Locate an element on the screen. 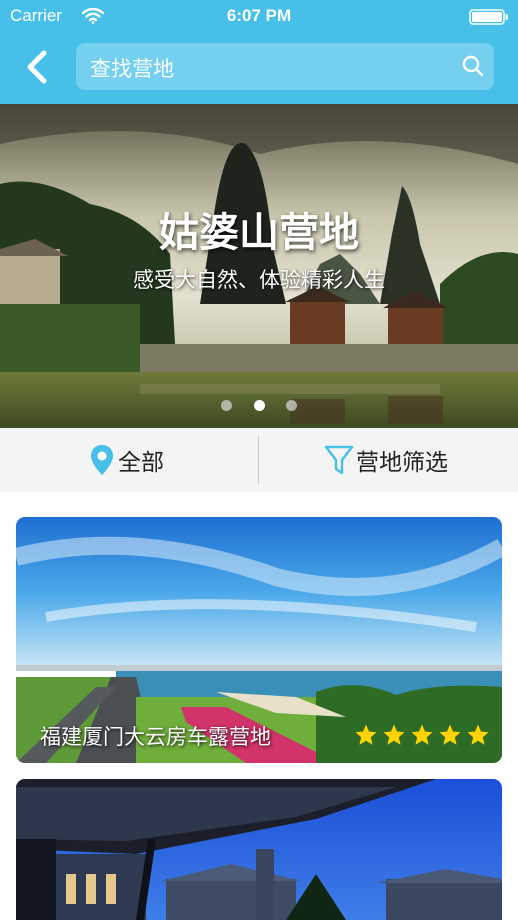 This screenshot has width=518, height=920. back-arrow-icon is located at coordinates (38, 67).